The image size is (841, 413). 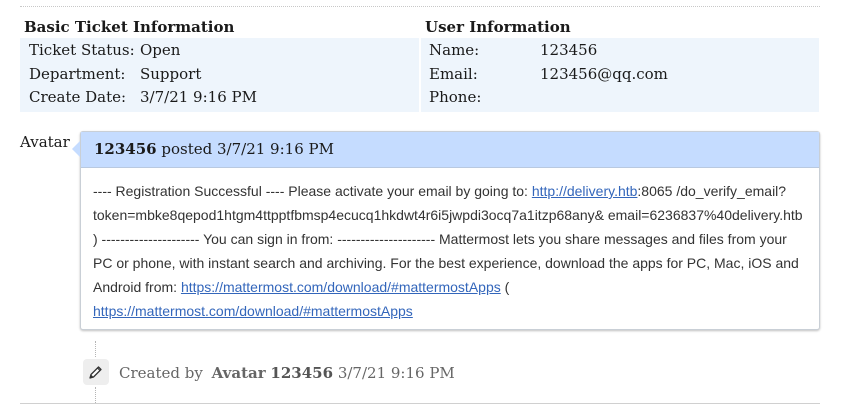 I want to click on create-date-value: 3/7/21 9:16 PM, so click(x=198, y=97).